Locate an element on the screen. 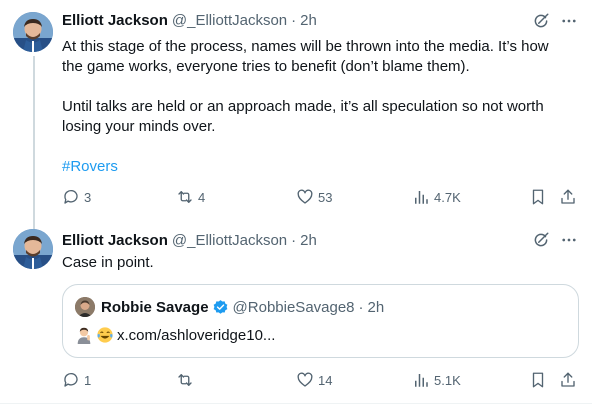 The image size is (592, 404). repost-button is located at coordinates (187, 380).